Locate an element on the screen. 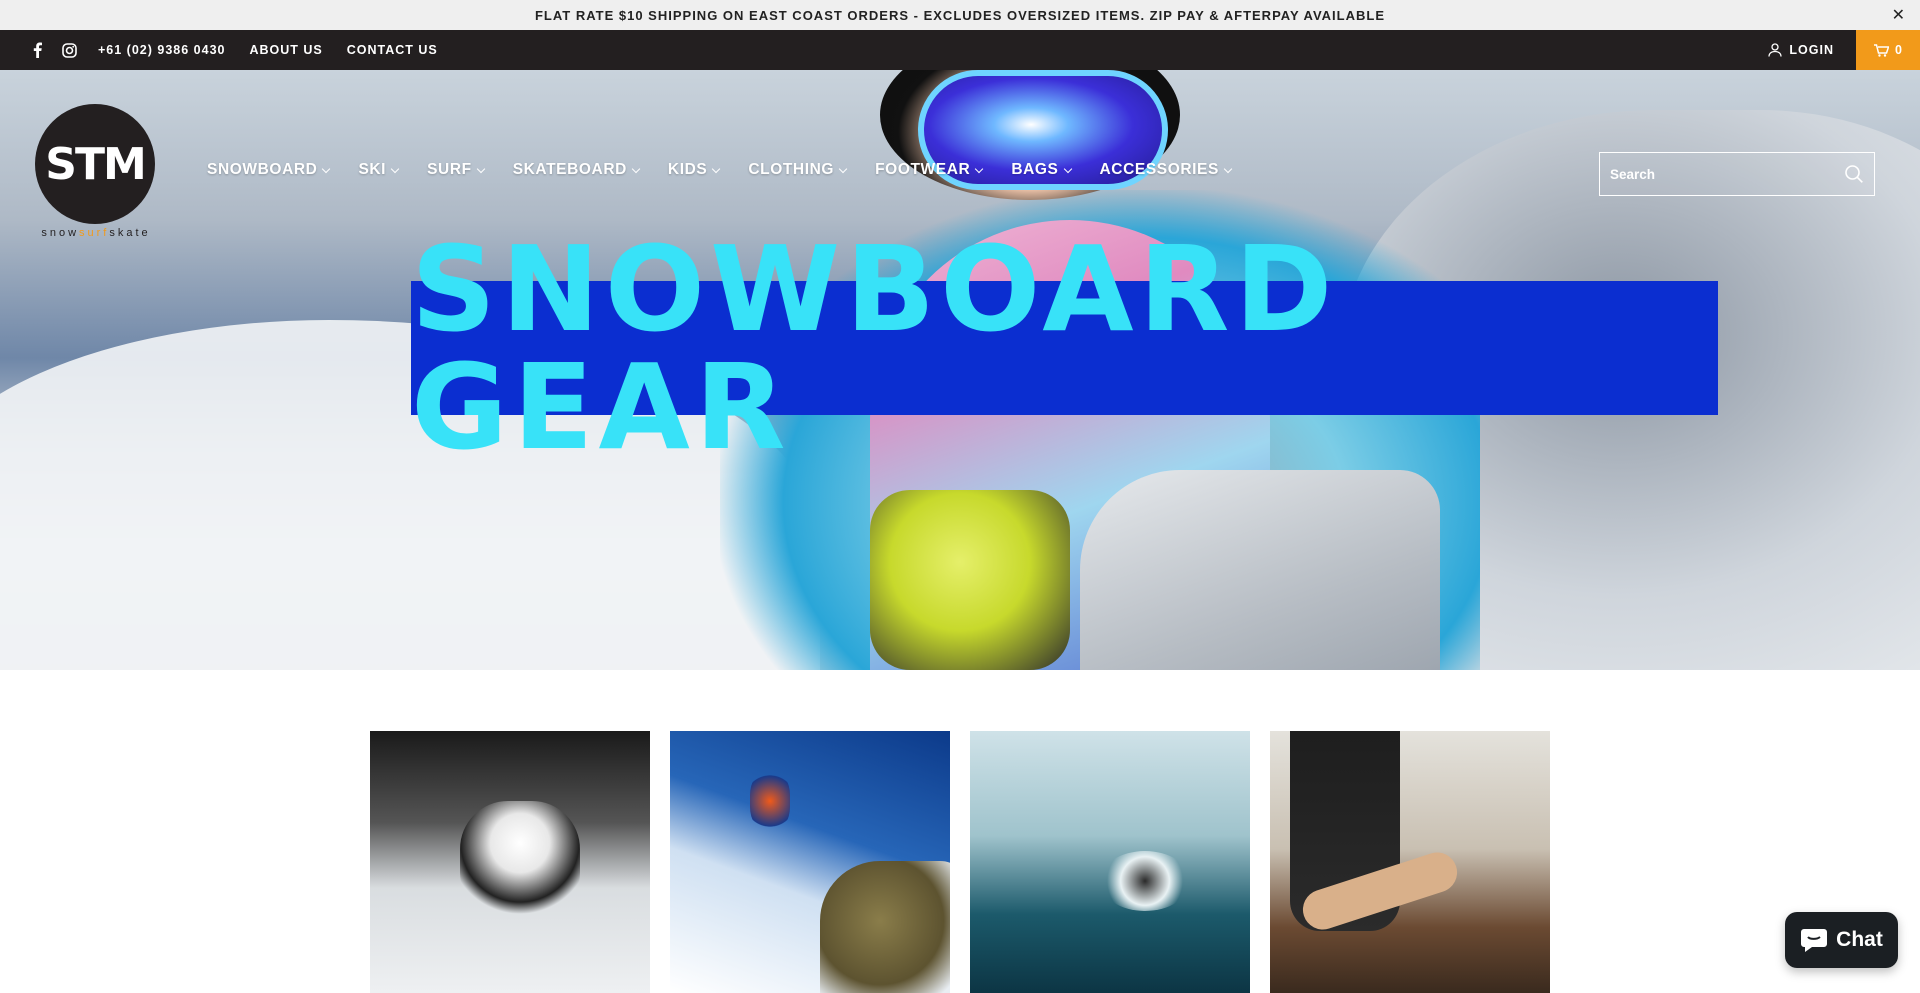 This screenshot has width=1920, height=993. user-icon is located at coordinates (1775, 50).